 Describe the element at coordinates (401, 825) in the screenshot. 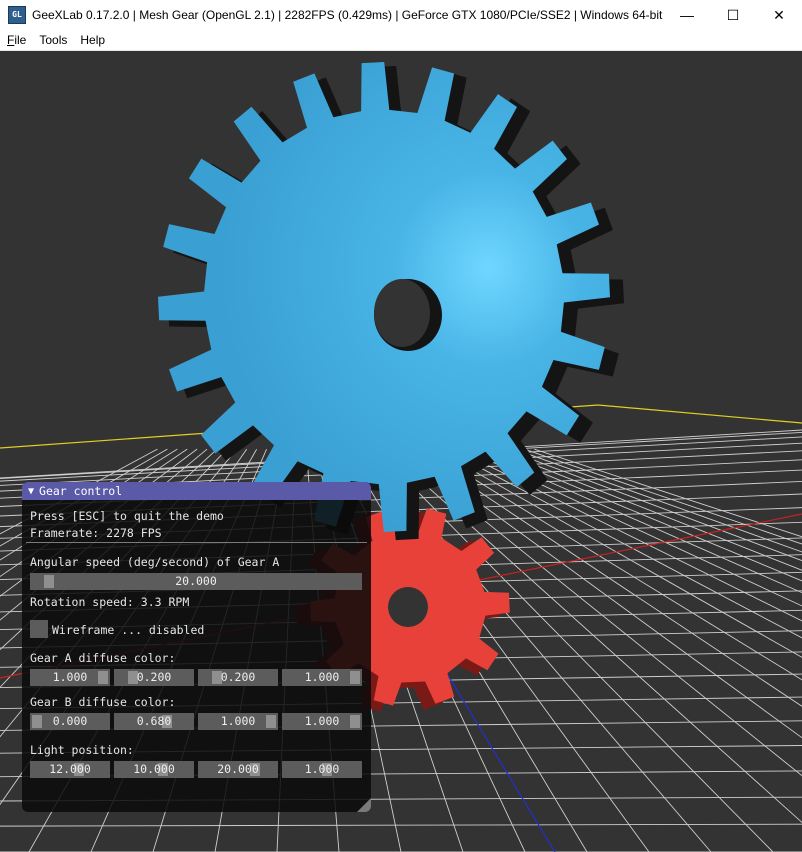

I see `grid-line` at that location.